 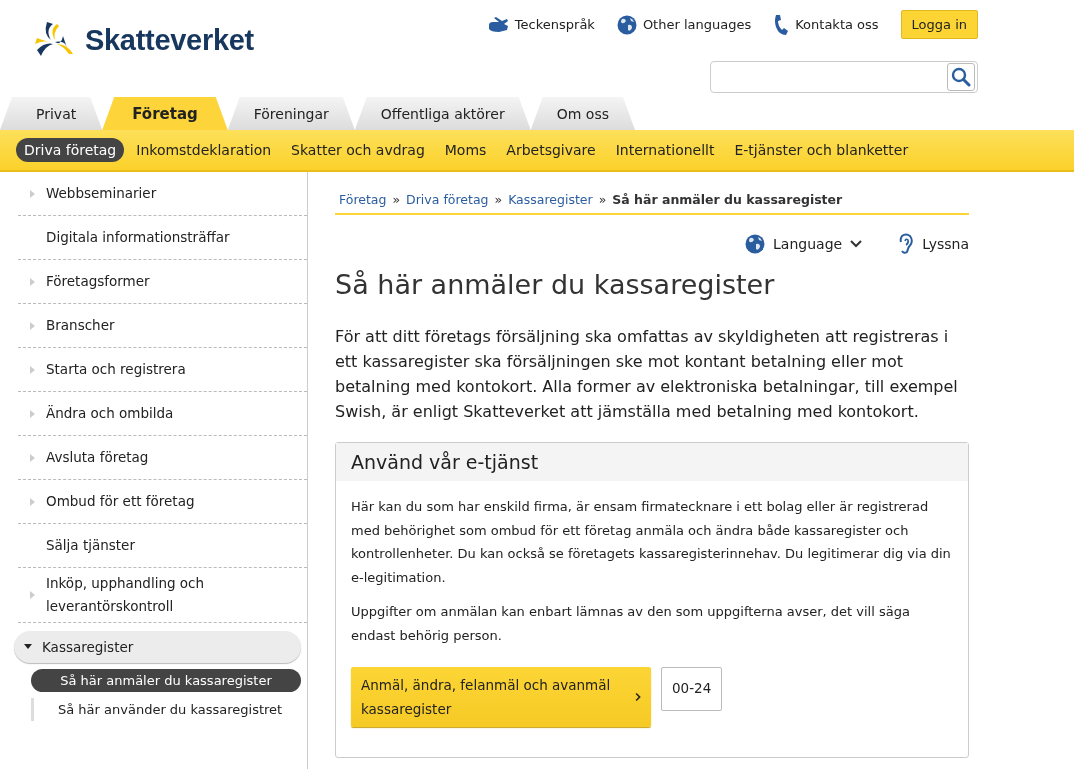 I want to click on sidebar-item-label: Inköp, upphandling och leverantörskontroll, so click(x=126, y=595).